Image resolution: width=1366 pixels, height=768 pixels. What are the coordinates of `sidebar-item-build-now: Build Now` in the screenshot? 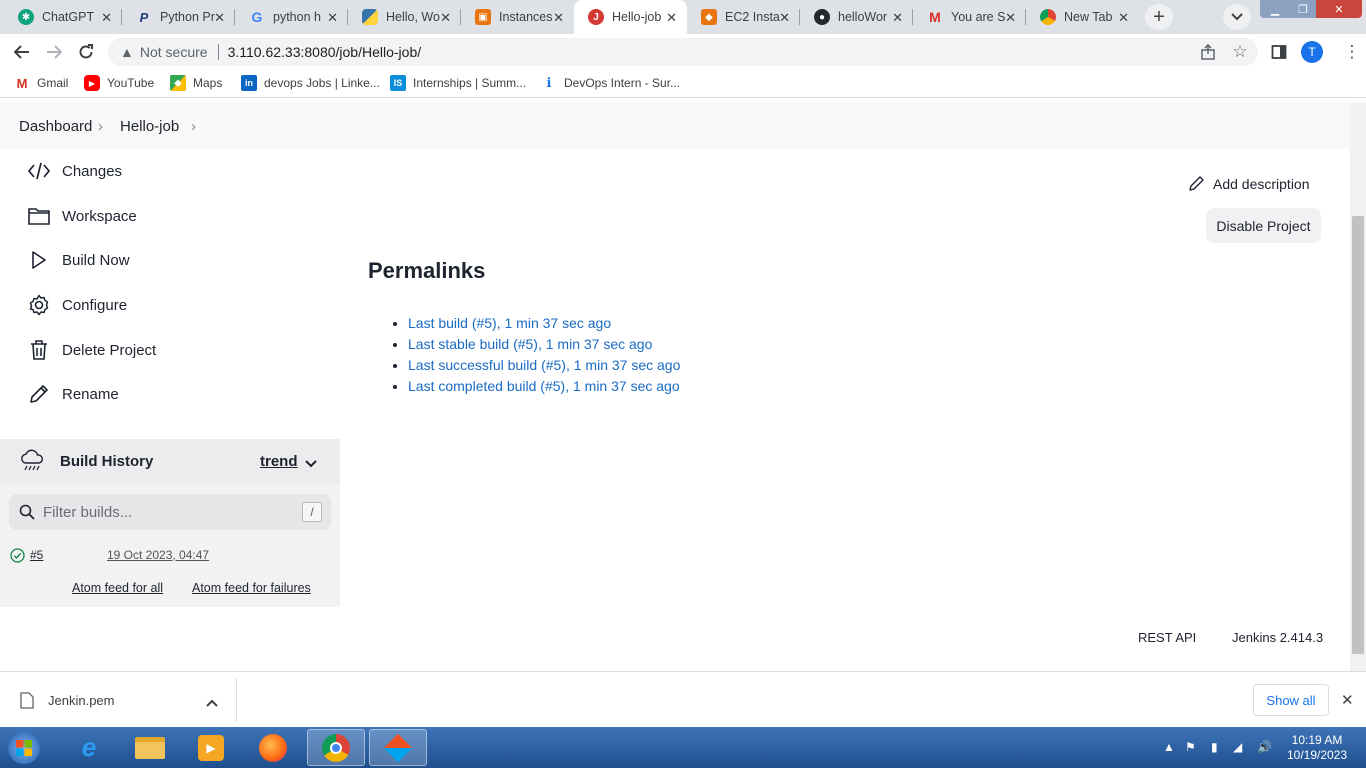 It's located at (78, 260).